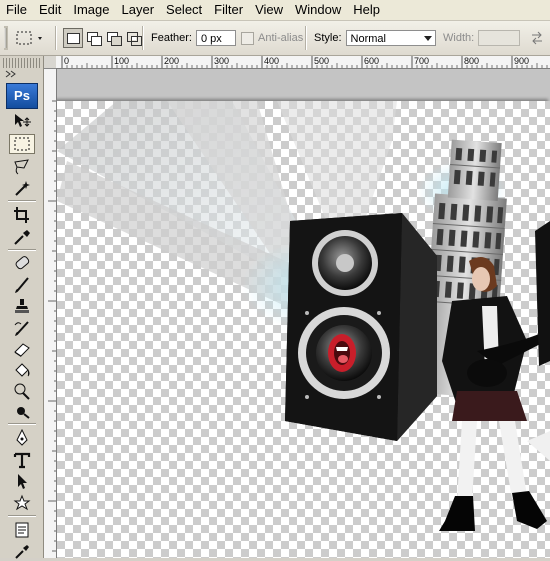  Describe the element at coordinates (521, 61) in the screenshot. I see `ruler-label: 900` at that location.